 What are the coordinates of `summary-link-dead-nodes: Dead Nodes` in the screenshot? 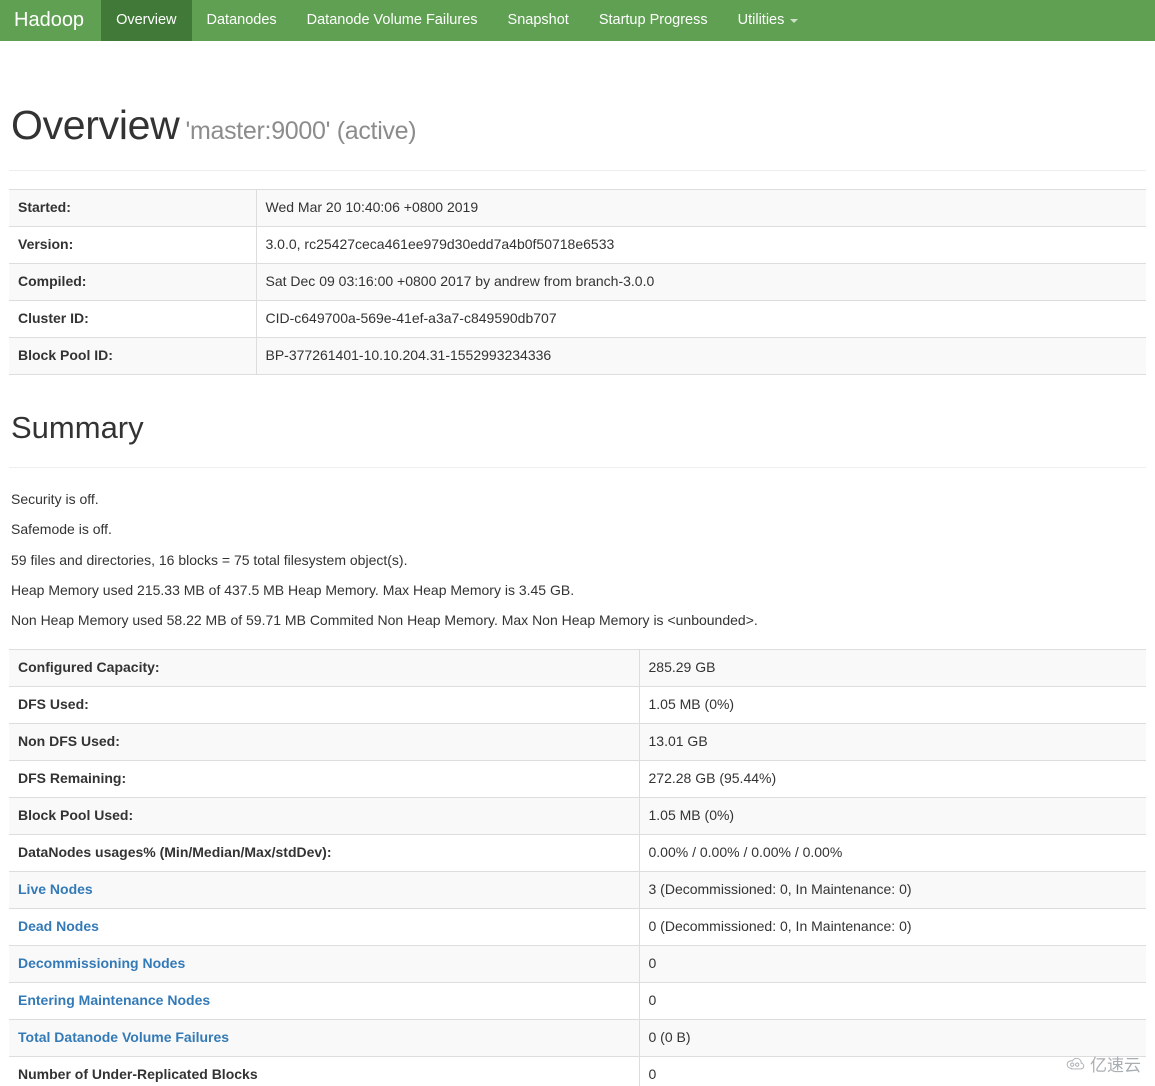 It's located at (58, 926).